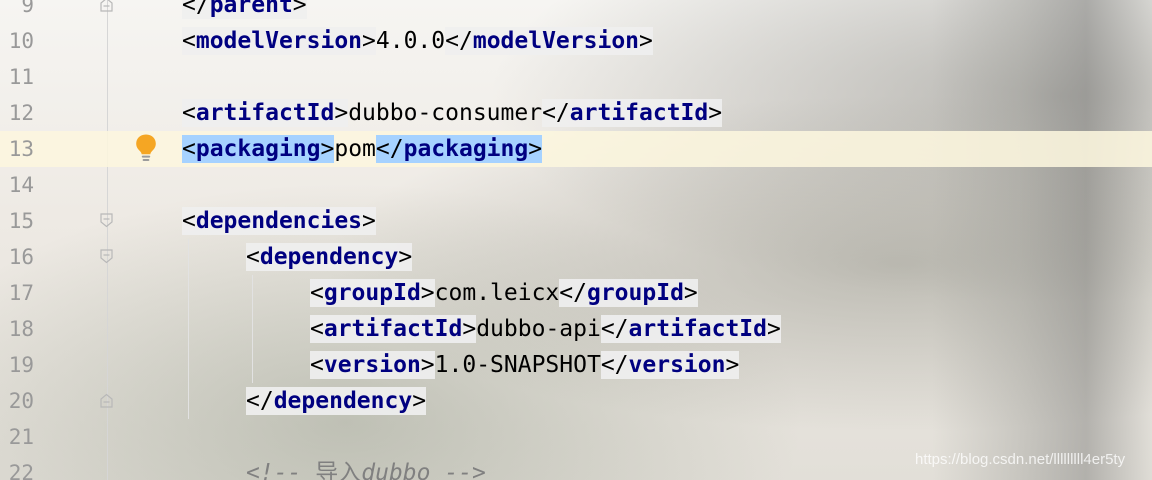 This screenshot has width=1152, height=480. Describe the element at coordinates (21, 437) in the screenshot. I see `line-number: 21` at that location.